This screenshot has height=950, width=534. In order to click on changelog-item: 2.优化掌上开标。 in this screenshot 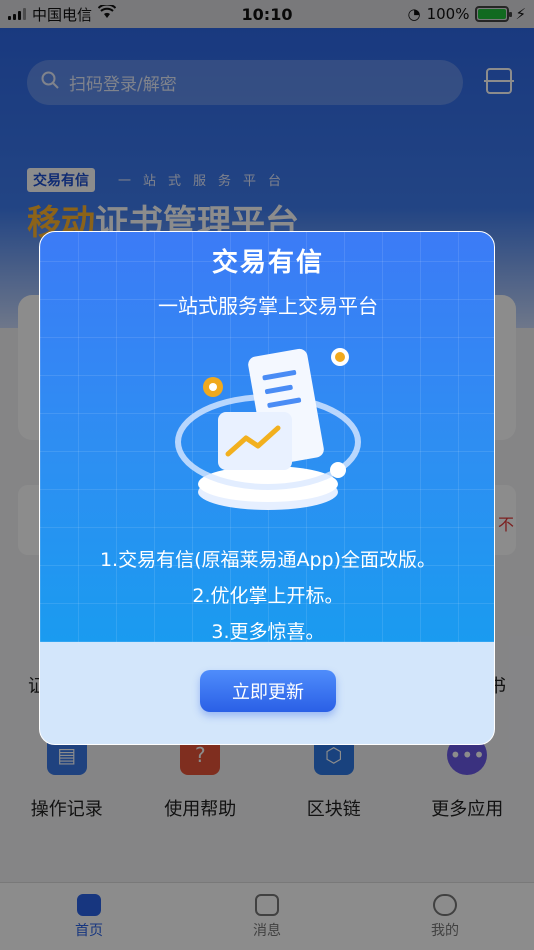, I will do `click(268, 596)`.